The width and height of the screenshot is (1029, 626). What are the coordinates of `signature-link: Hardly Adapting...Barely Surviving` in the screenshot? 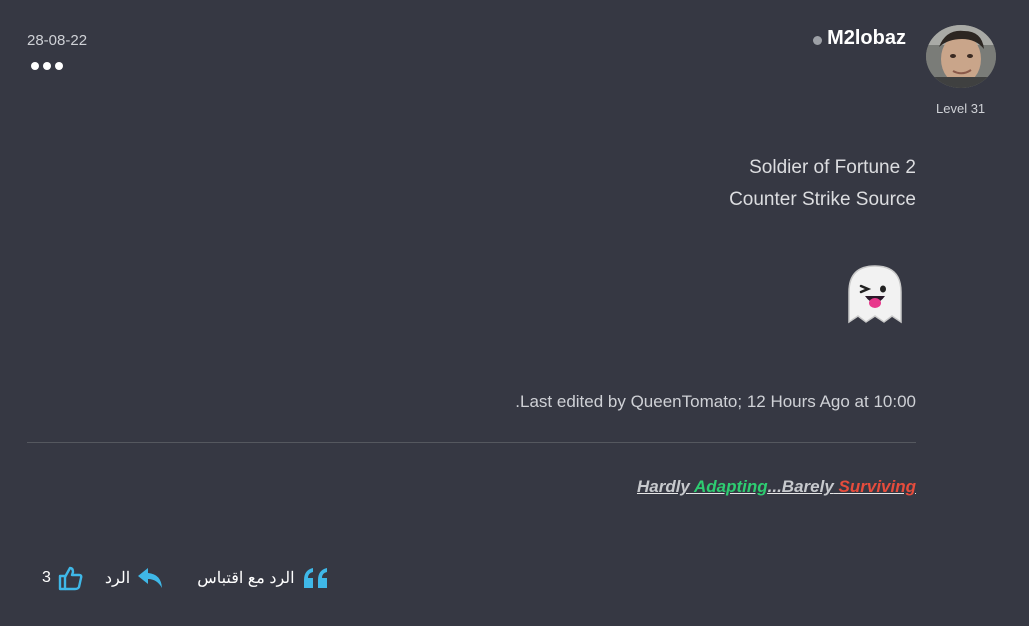 It's located at (776, 487).